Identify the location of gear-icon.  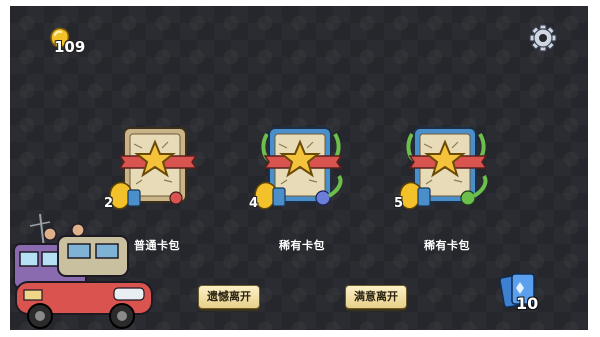
(543, 38).